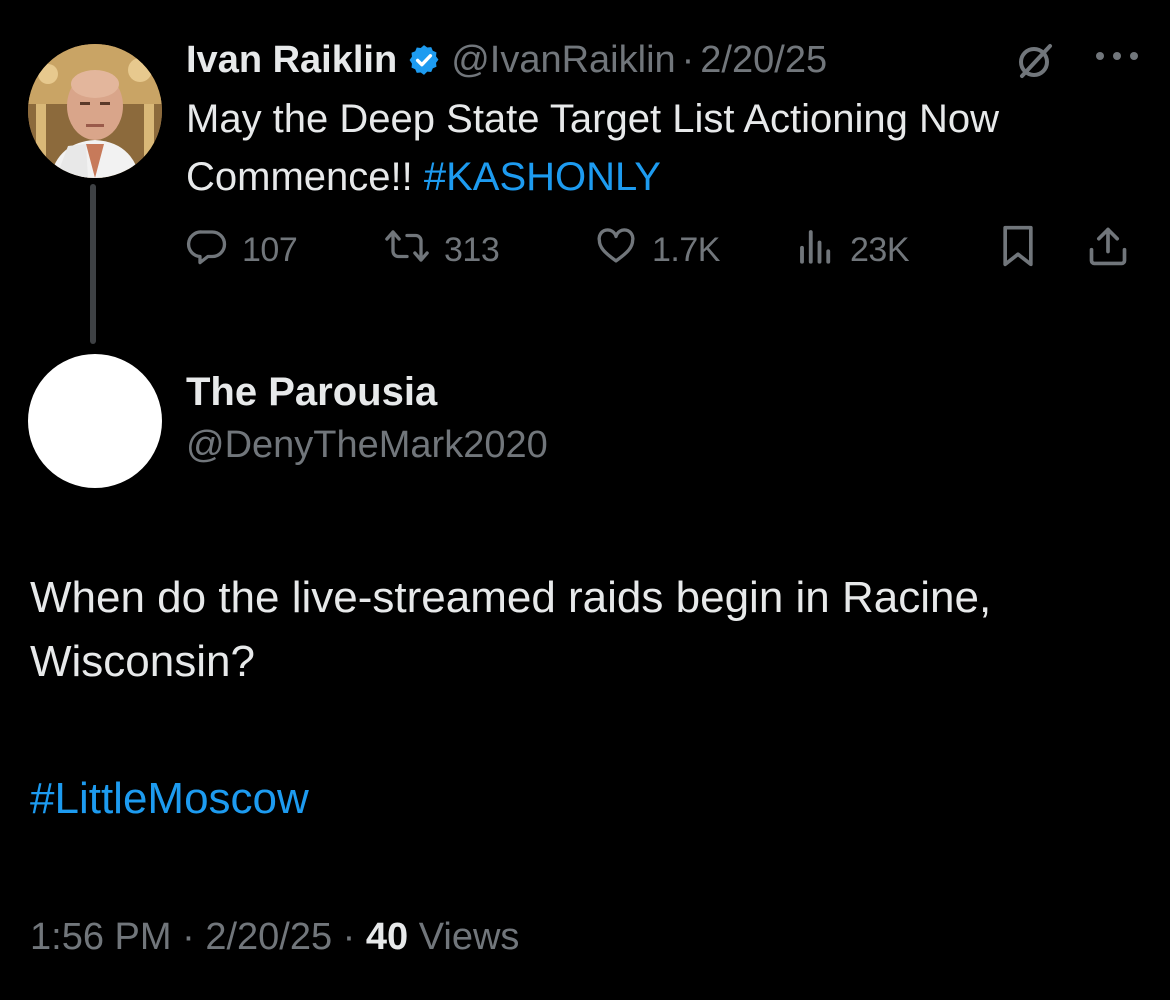  Describe the element at coordinates (93, 264) in the screenshot. I see `thread-connector-line` at that location.